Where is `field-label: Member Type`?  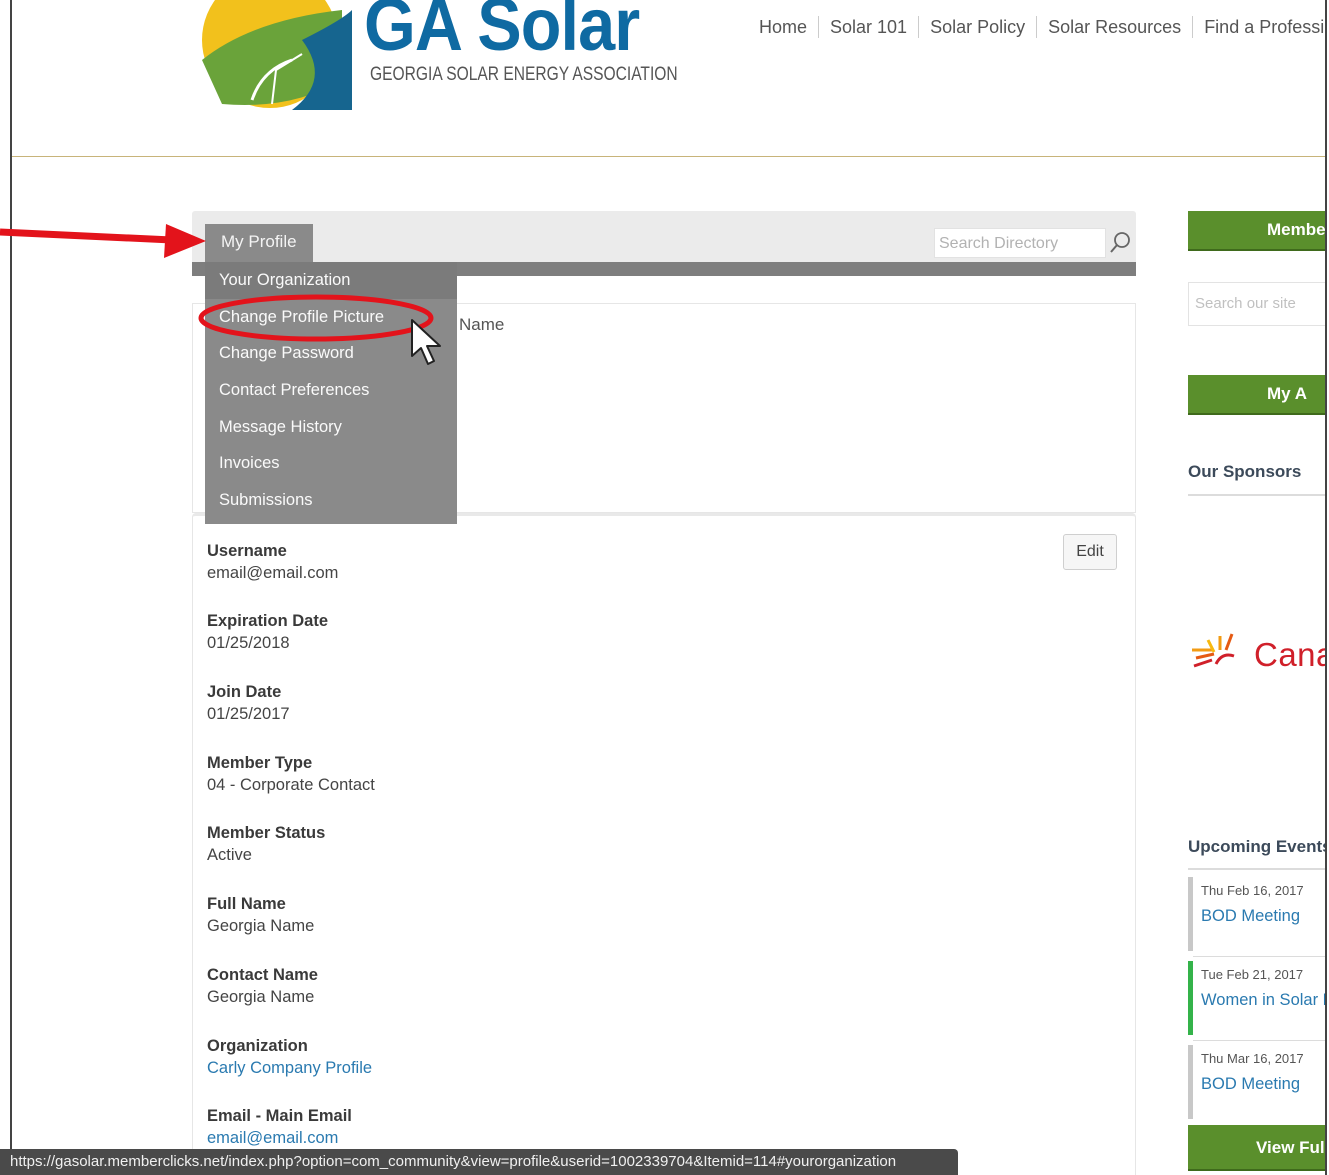
field-label: Member Type is located at coordinates (260, 763).